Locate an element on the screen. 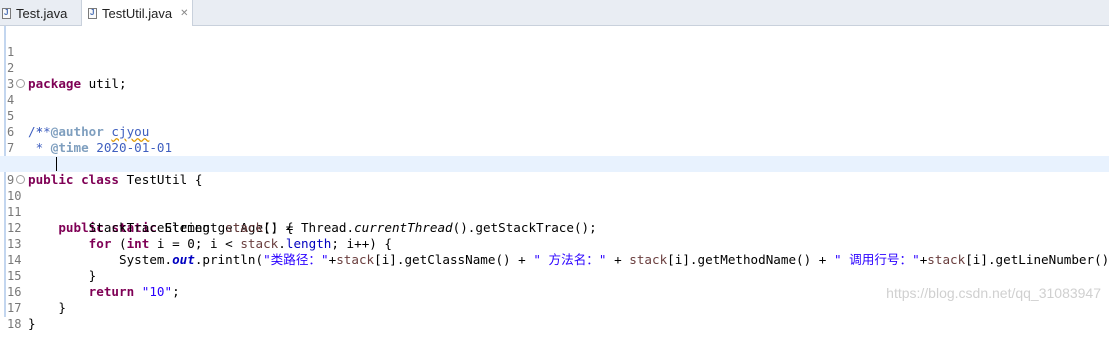 The width and height of the screenshot is (1109, 348). text-caret is located at coordinates (56, 164).